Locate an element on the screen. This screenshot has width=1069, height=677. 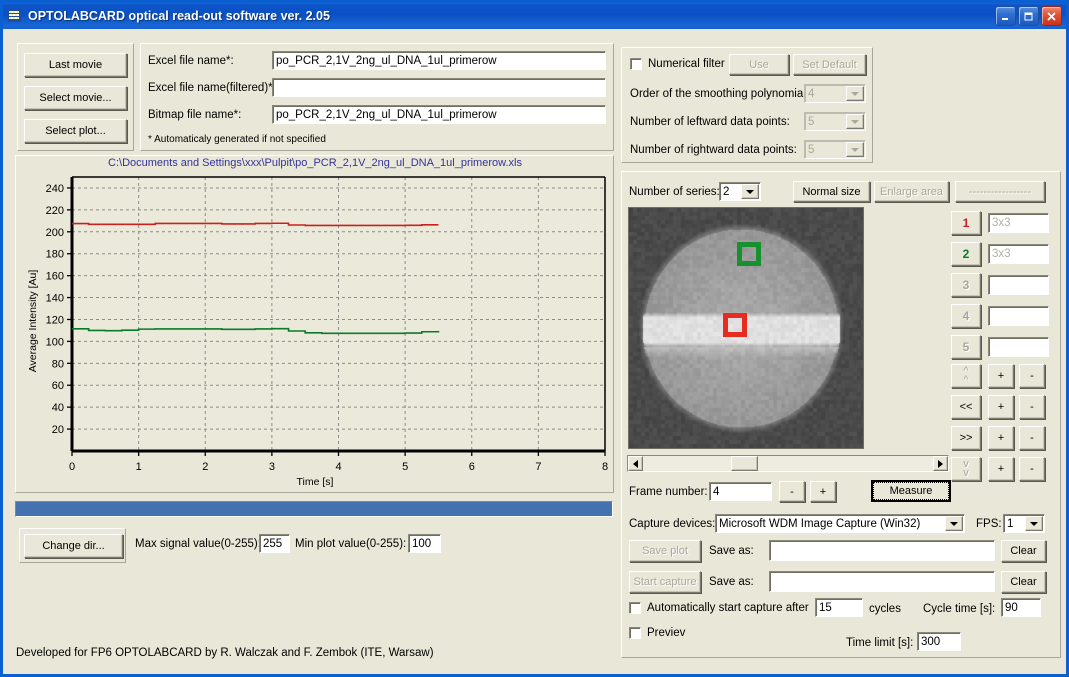
max-signal-input: 255 is located at coordinates (274, 543).